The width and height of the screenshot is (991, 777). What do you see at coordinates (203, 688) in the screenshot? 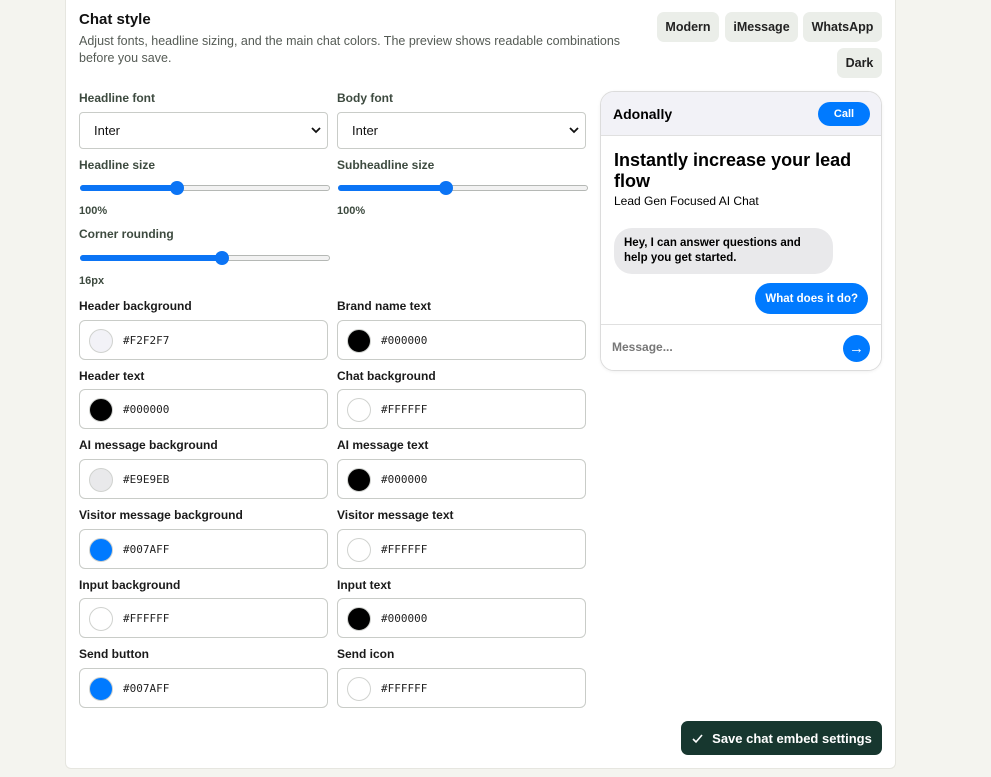
I see `send-button-color-field: #007AFF` at bounding box center [203, 688].